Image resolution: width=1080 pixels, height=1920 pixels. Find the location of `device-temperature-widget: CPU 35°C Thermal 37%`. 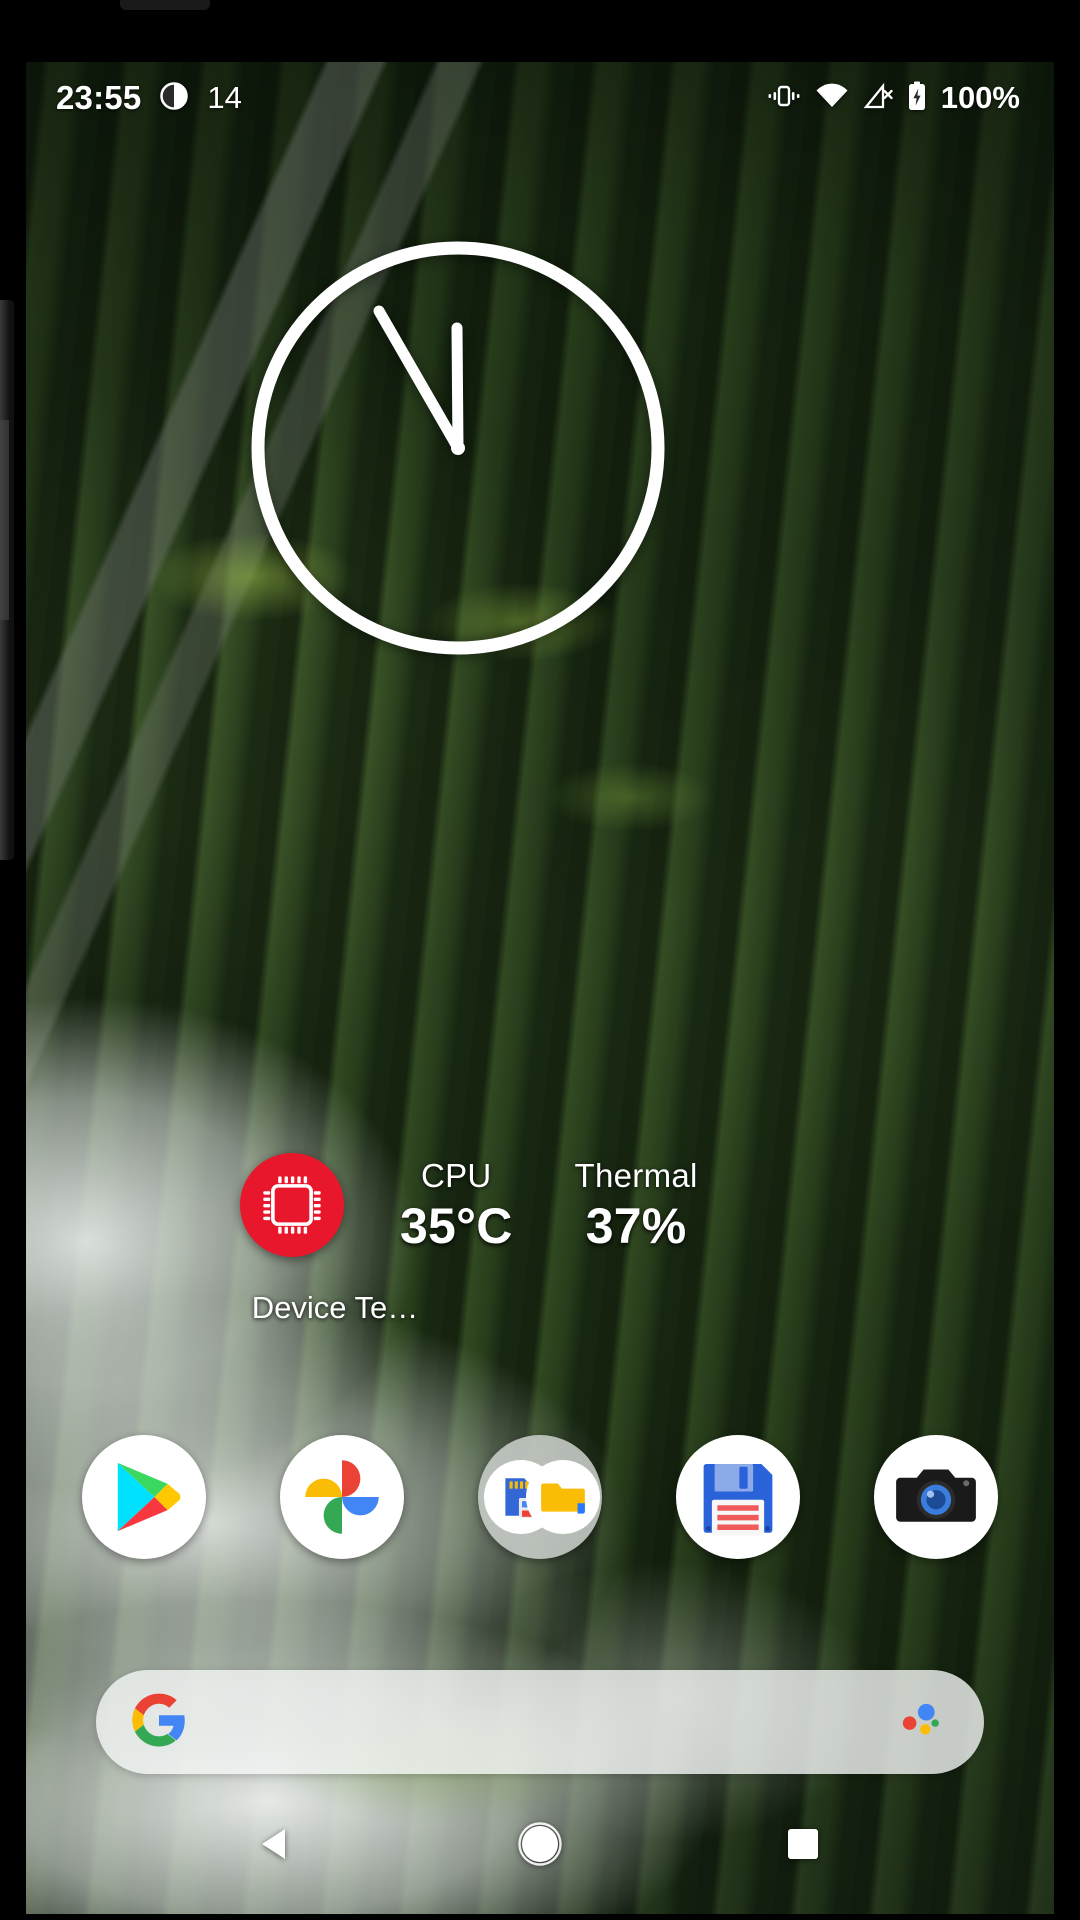

device-temperature-widget: CPU 35°C Thermal 37% is located at coordinates (550, 1205).